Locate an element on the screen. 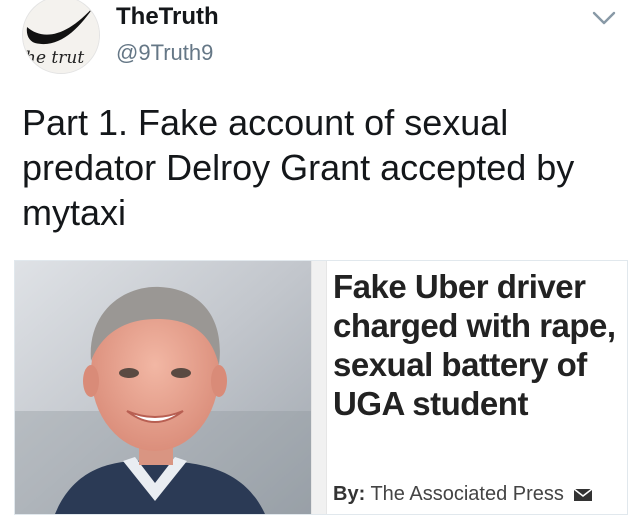  byline-name: The Associated Press is located at coordinates (466, 494).